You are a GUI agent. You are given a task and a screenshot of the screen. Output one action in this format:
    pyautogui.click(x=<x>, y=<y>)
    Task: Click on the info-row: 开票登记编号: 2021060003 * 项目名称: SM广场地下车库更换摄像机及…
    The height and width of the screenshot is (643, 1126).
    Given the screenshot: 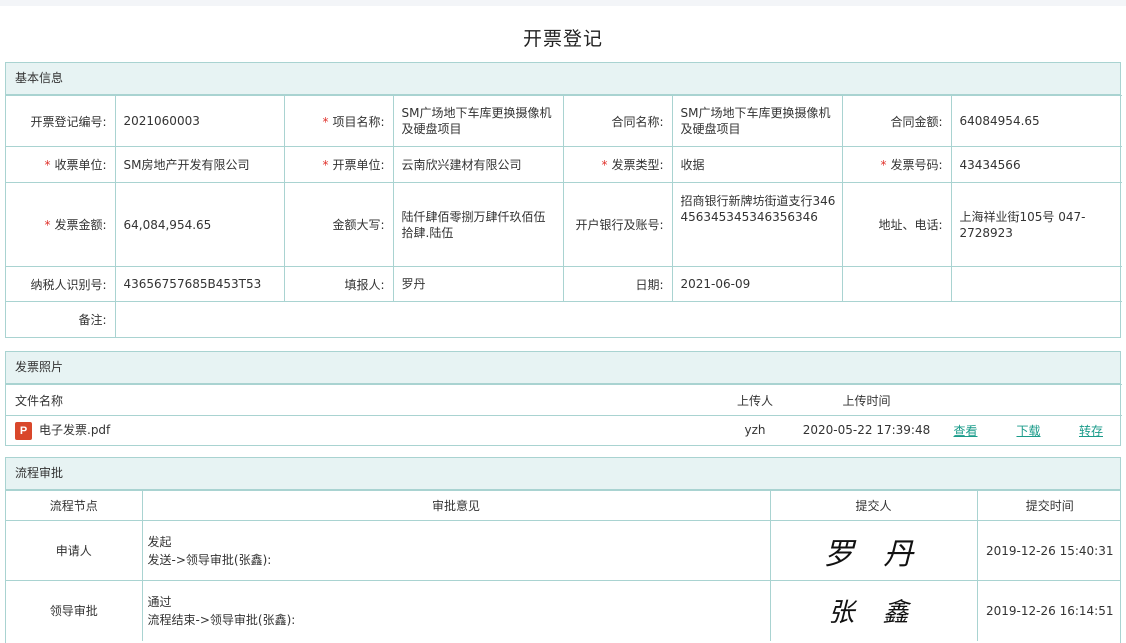 What is the action you would take?
    pyautogui.click(x=564, y=121)
    